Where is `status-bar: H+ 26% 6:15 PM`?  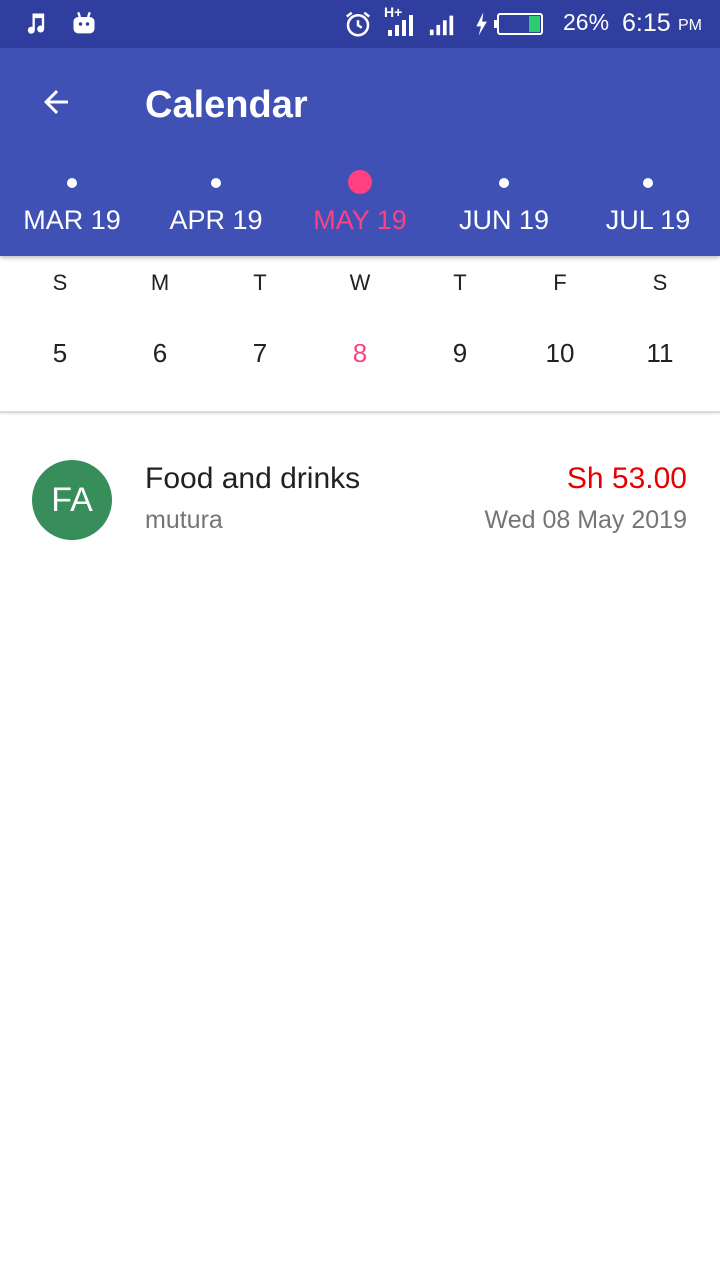 status-bar: H+ 26% 6:15 PM is located at coordinates (360, 24).